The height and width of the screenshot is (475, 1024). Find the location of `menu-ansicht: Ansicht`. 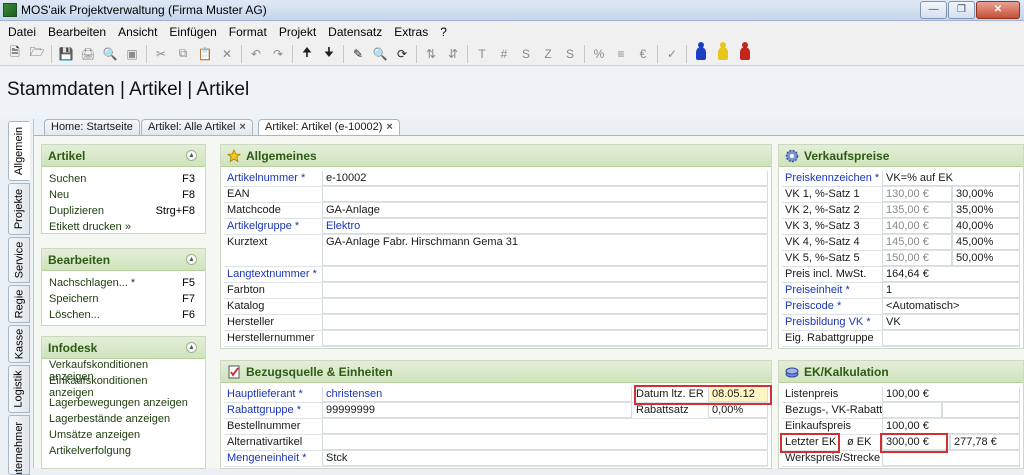

menu-ansicht: Ansicht is located at coordinates (137, 32).